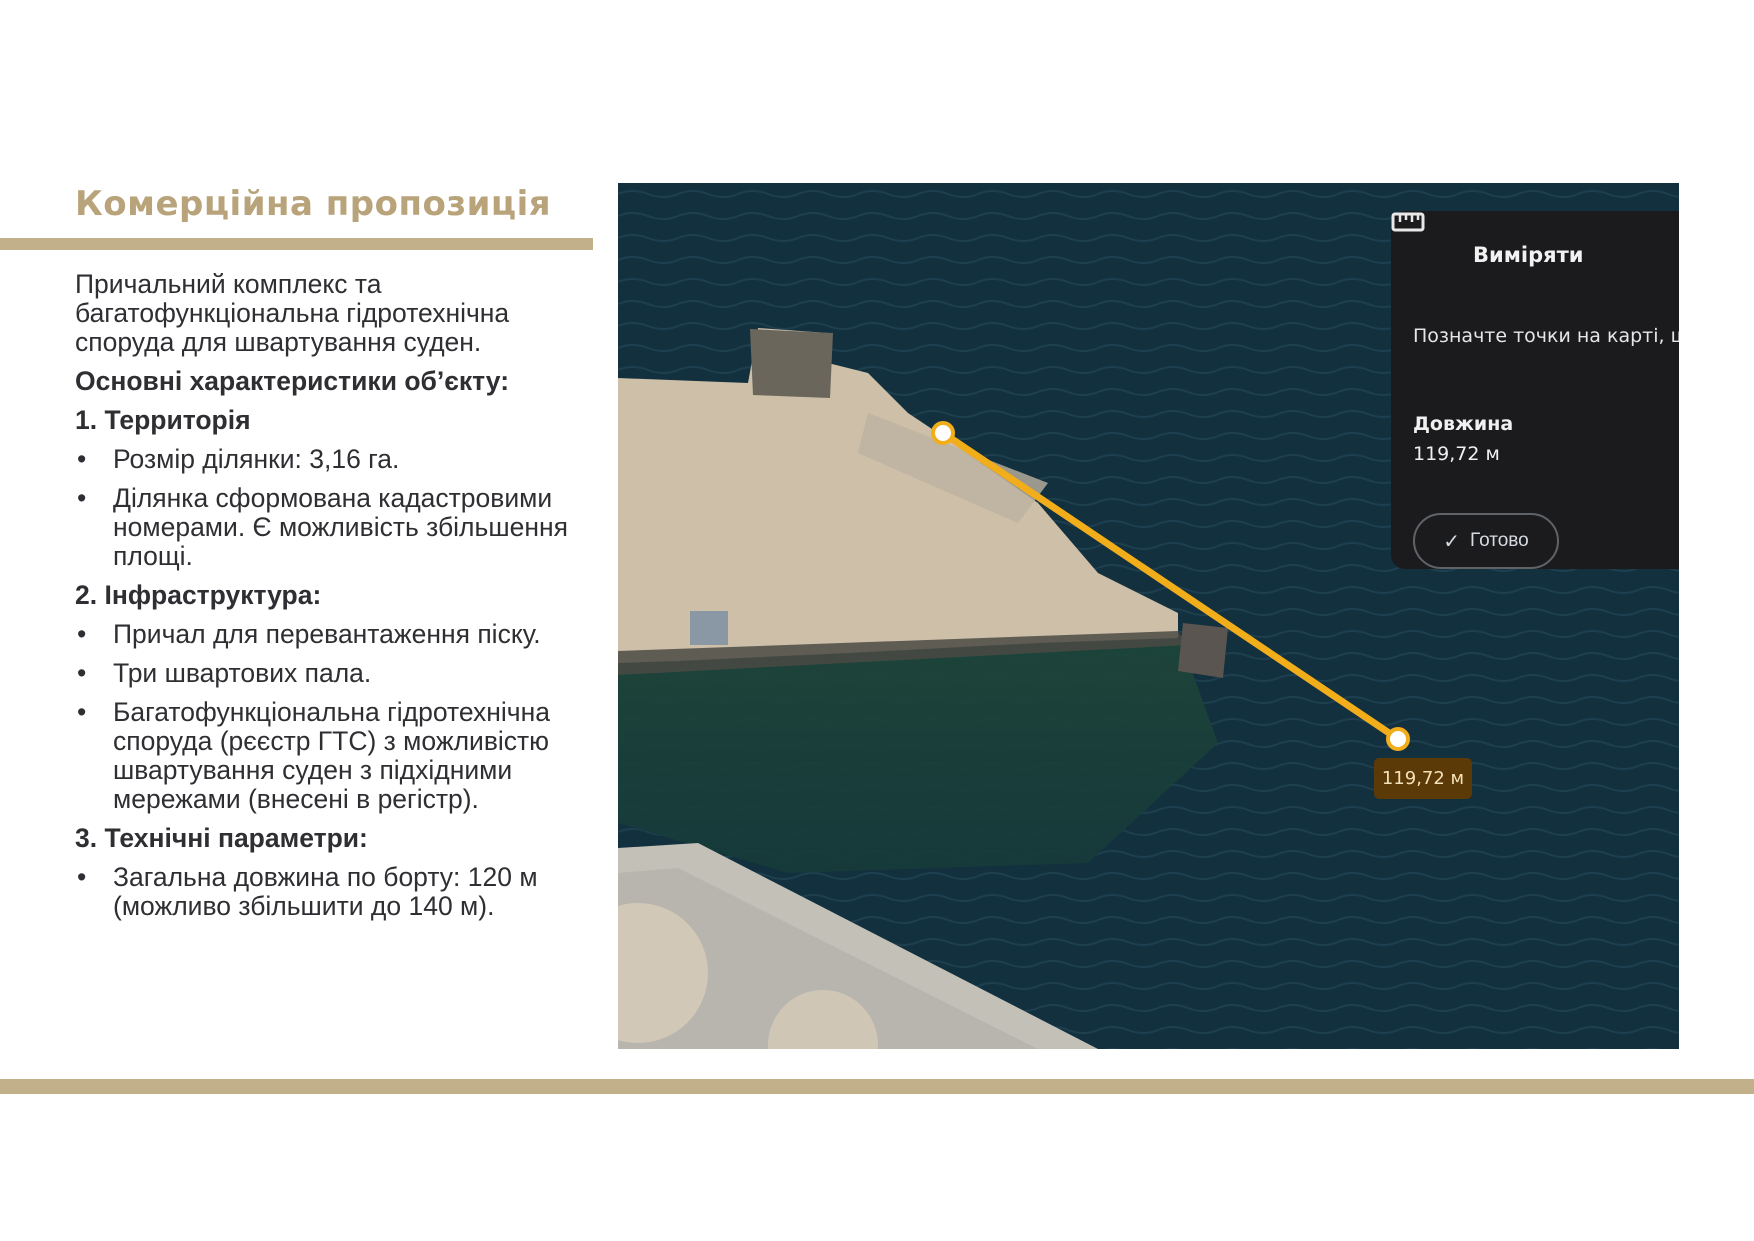 This screenshot has width=1754, height=1241. What do you see at coordinates (1528, 255) in the screenshot?
I see `panel-title: Виміряти` at bounding box center [1528, 255].